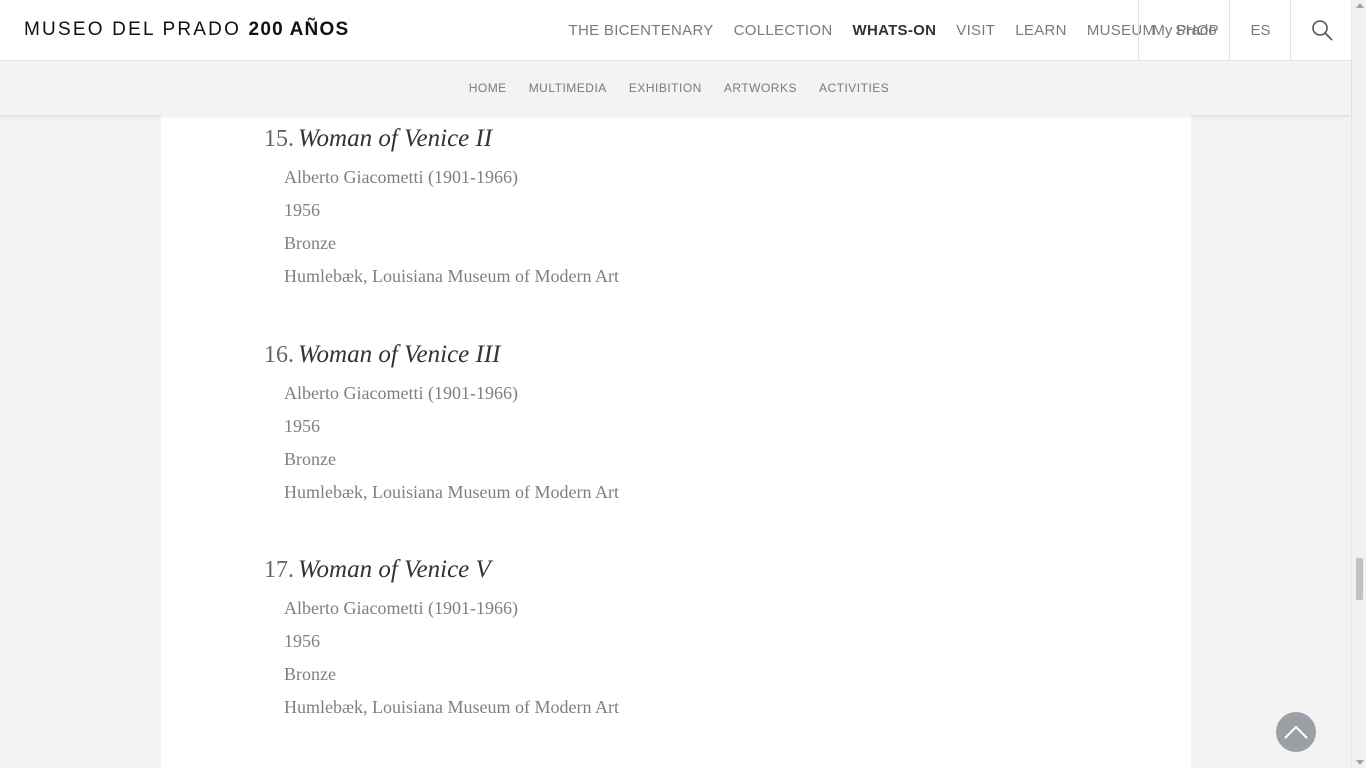 This screenshot has width=1366, height=768. I want to click on back-to-top-button, so click(1296, 732).